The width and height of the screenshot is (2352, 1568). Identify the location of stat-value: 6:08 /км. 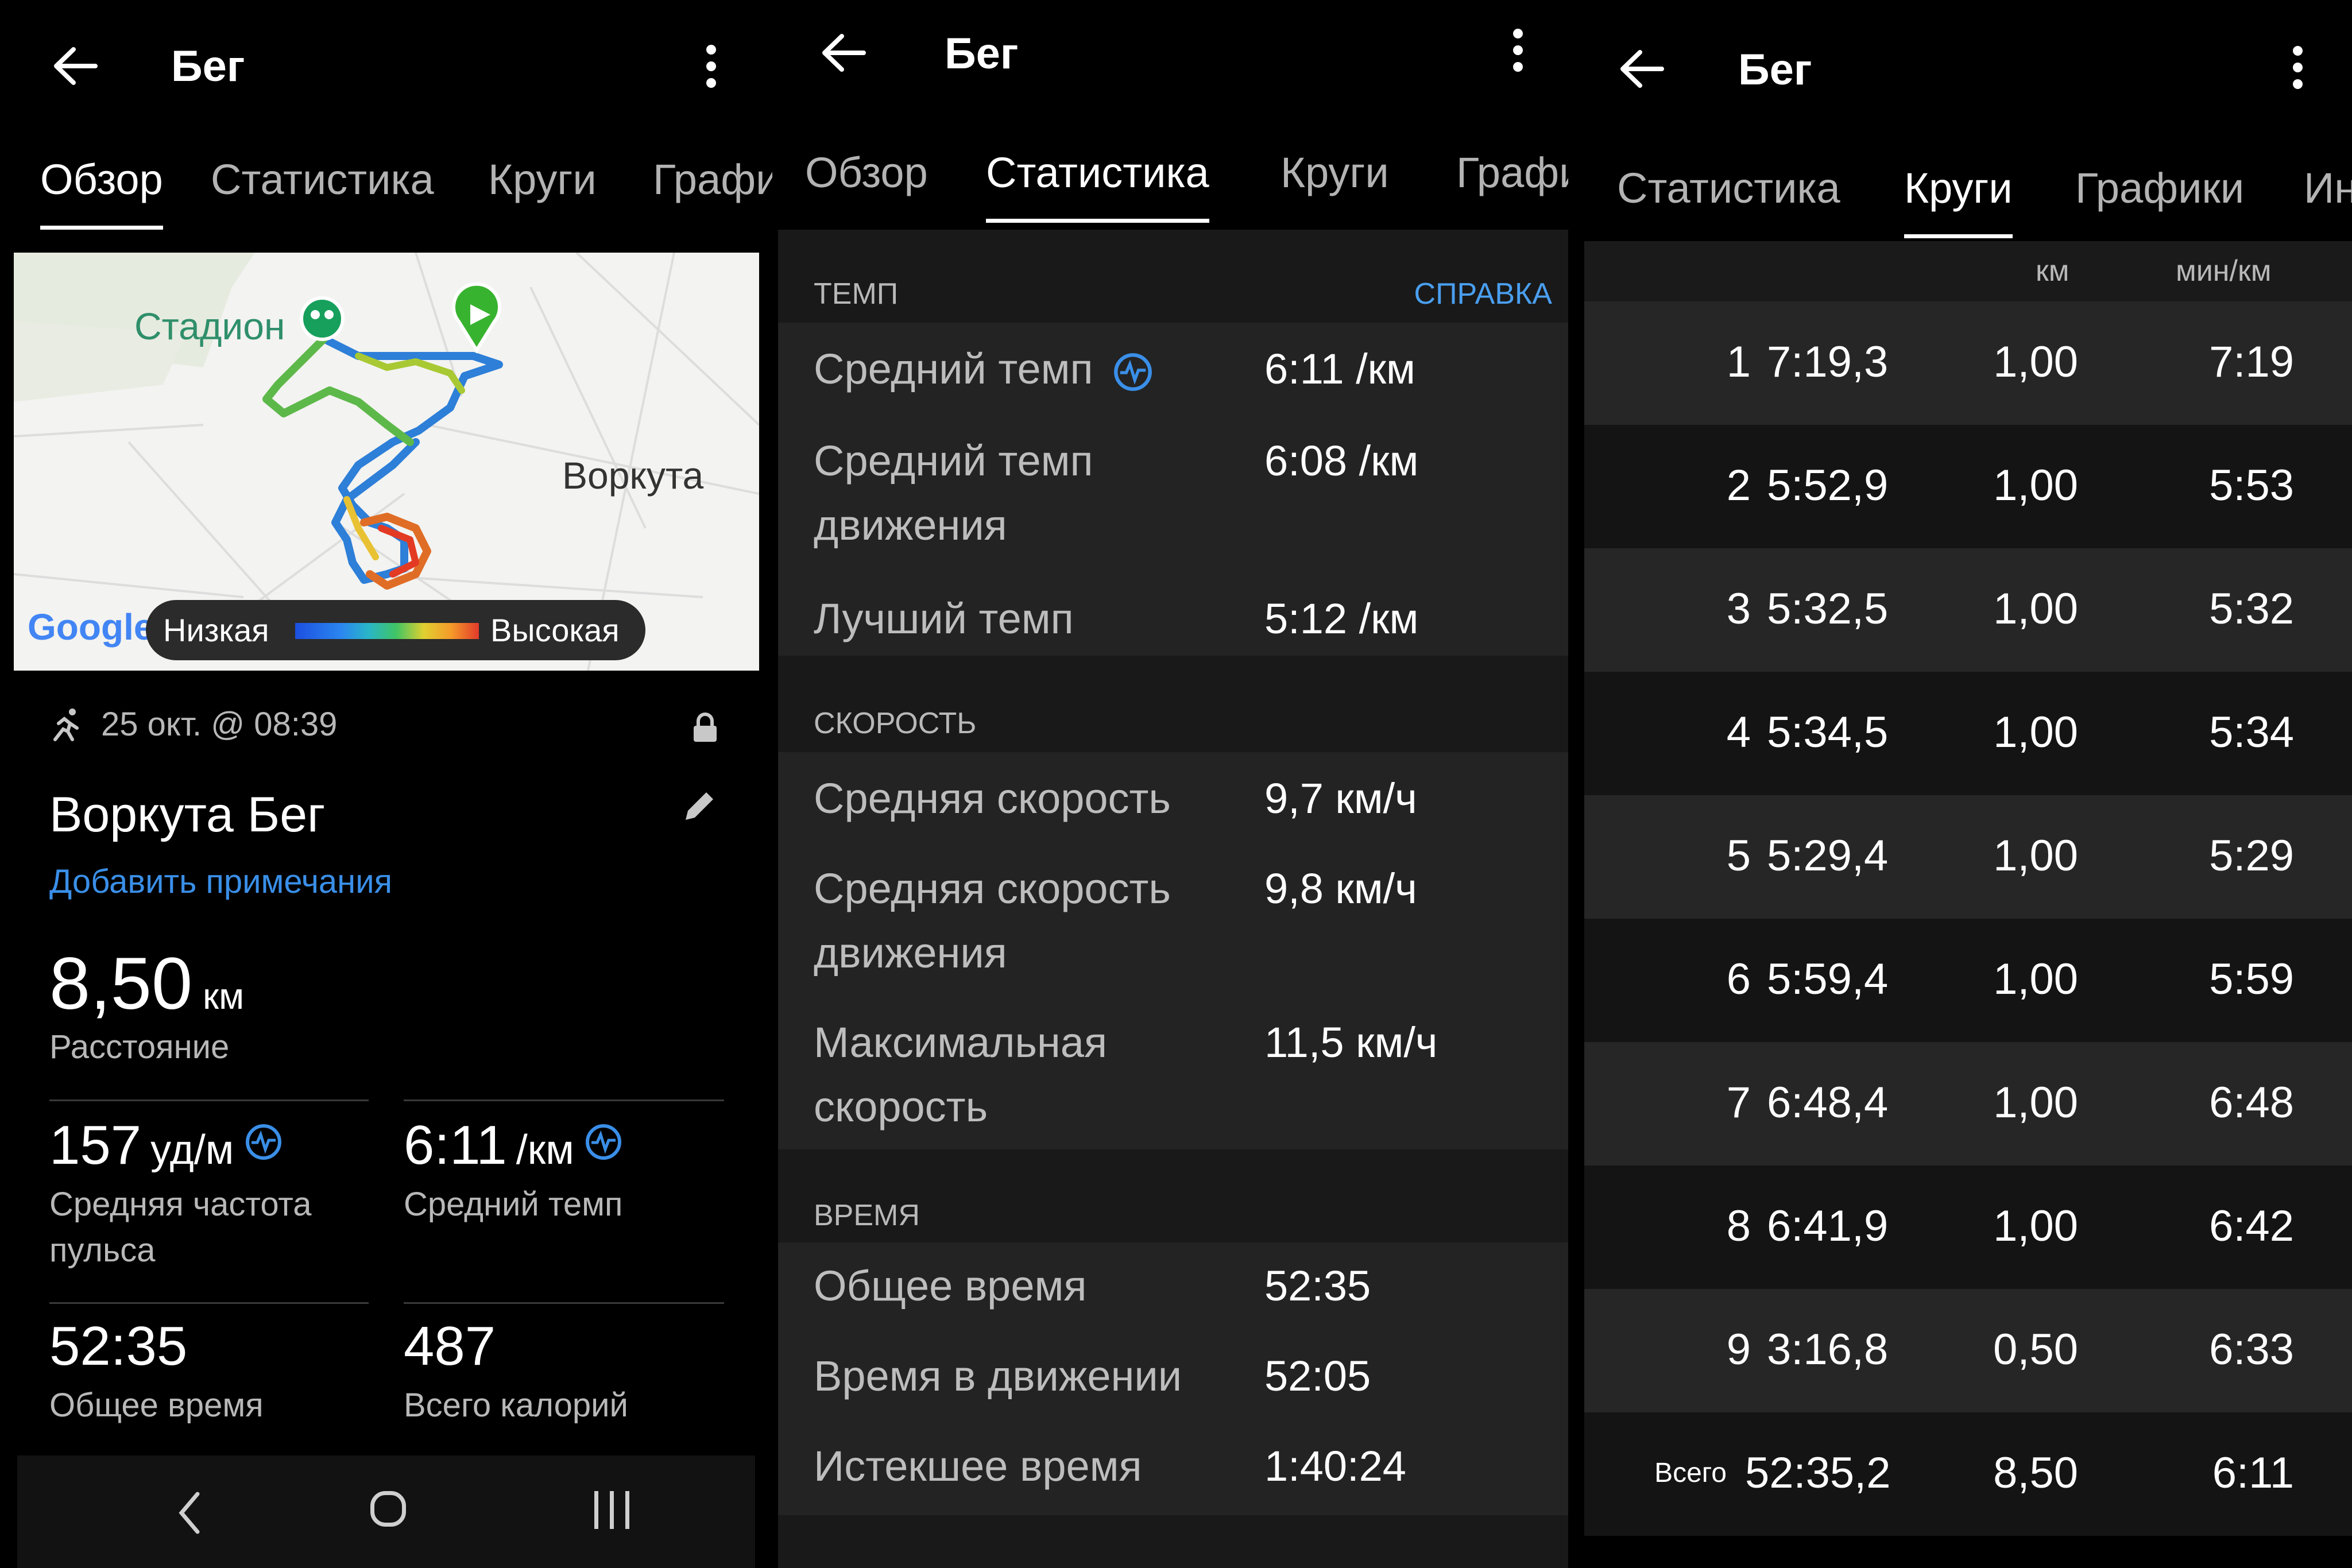
(1341, 461).